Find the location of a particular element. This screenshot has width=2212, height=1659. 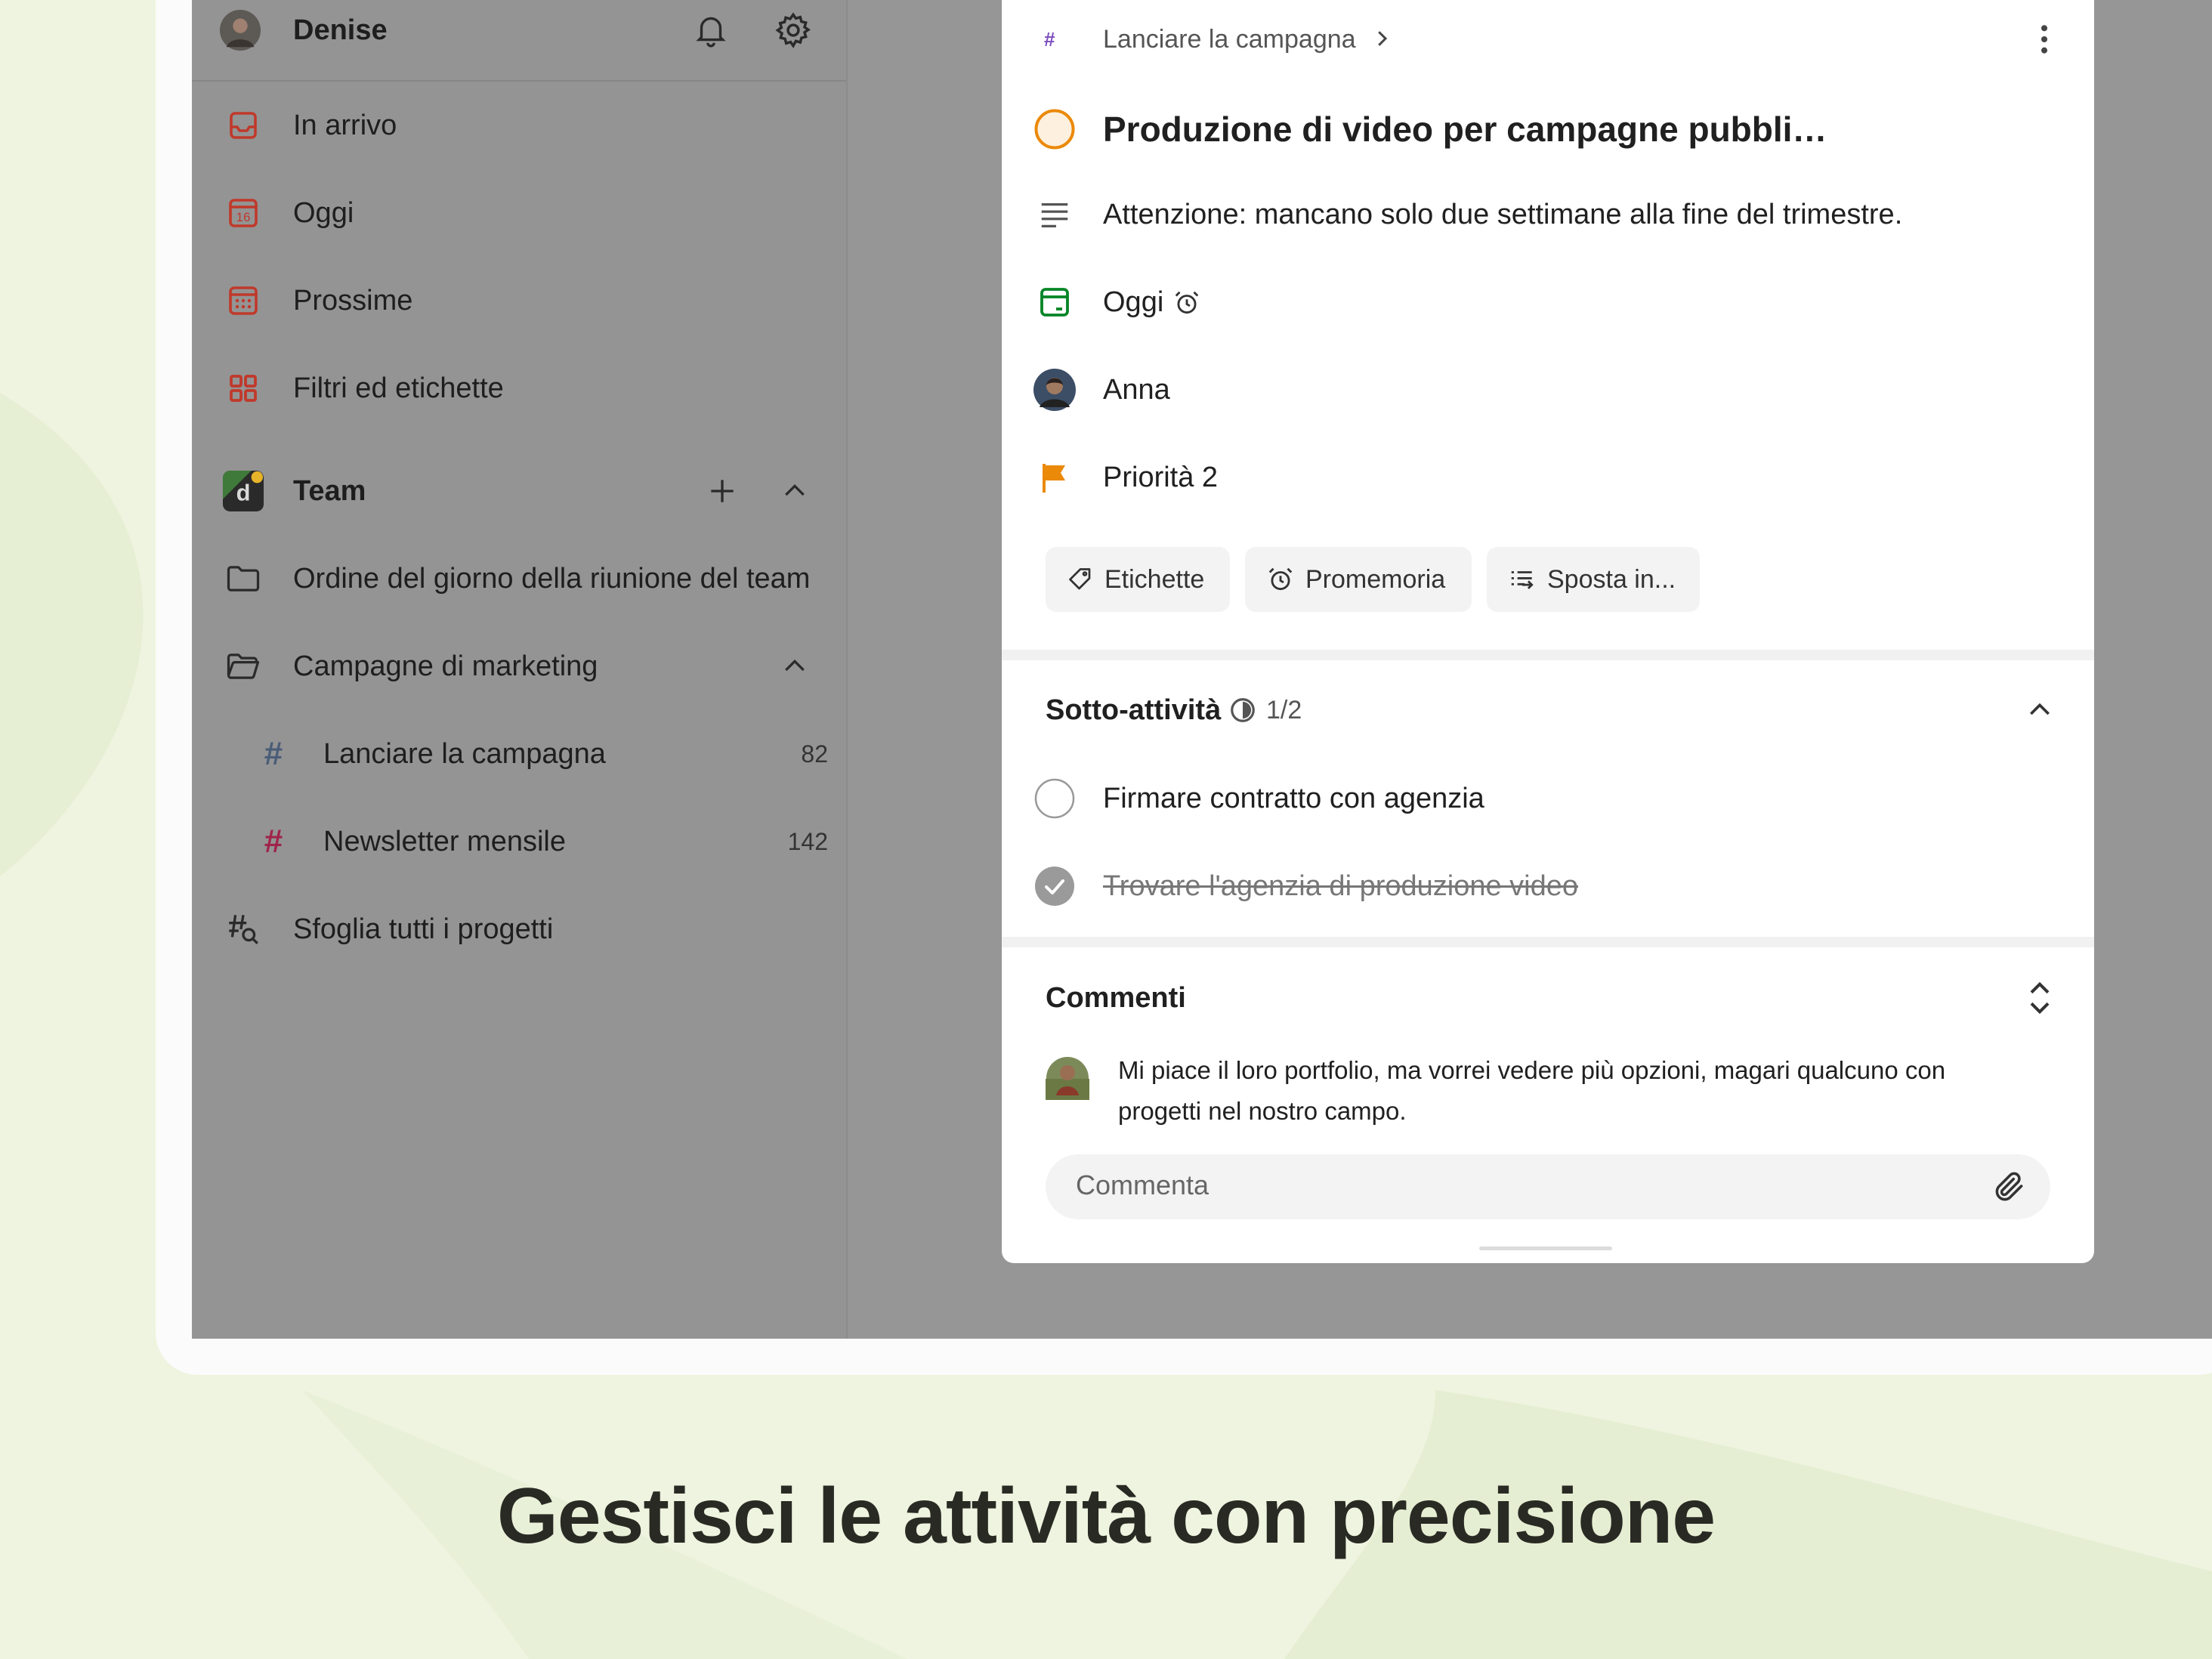

folder-open-icon is located at coordinates (243, 666).